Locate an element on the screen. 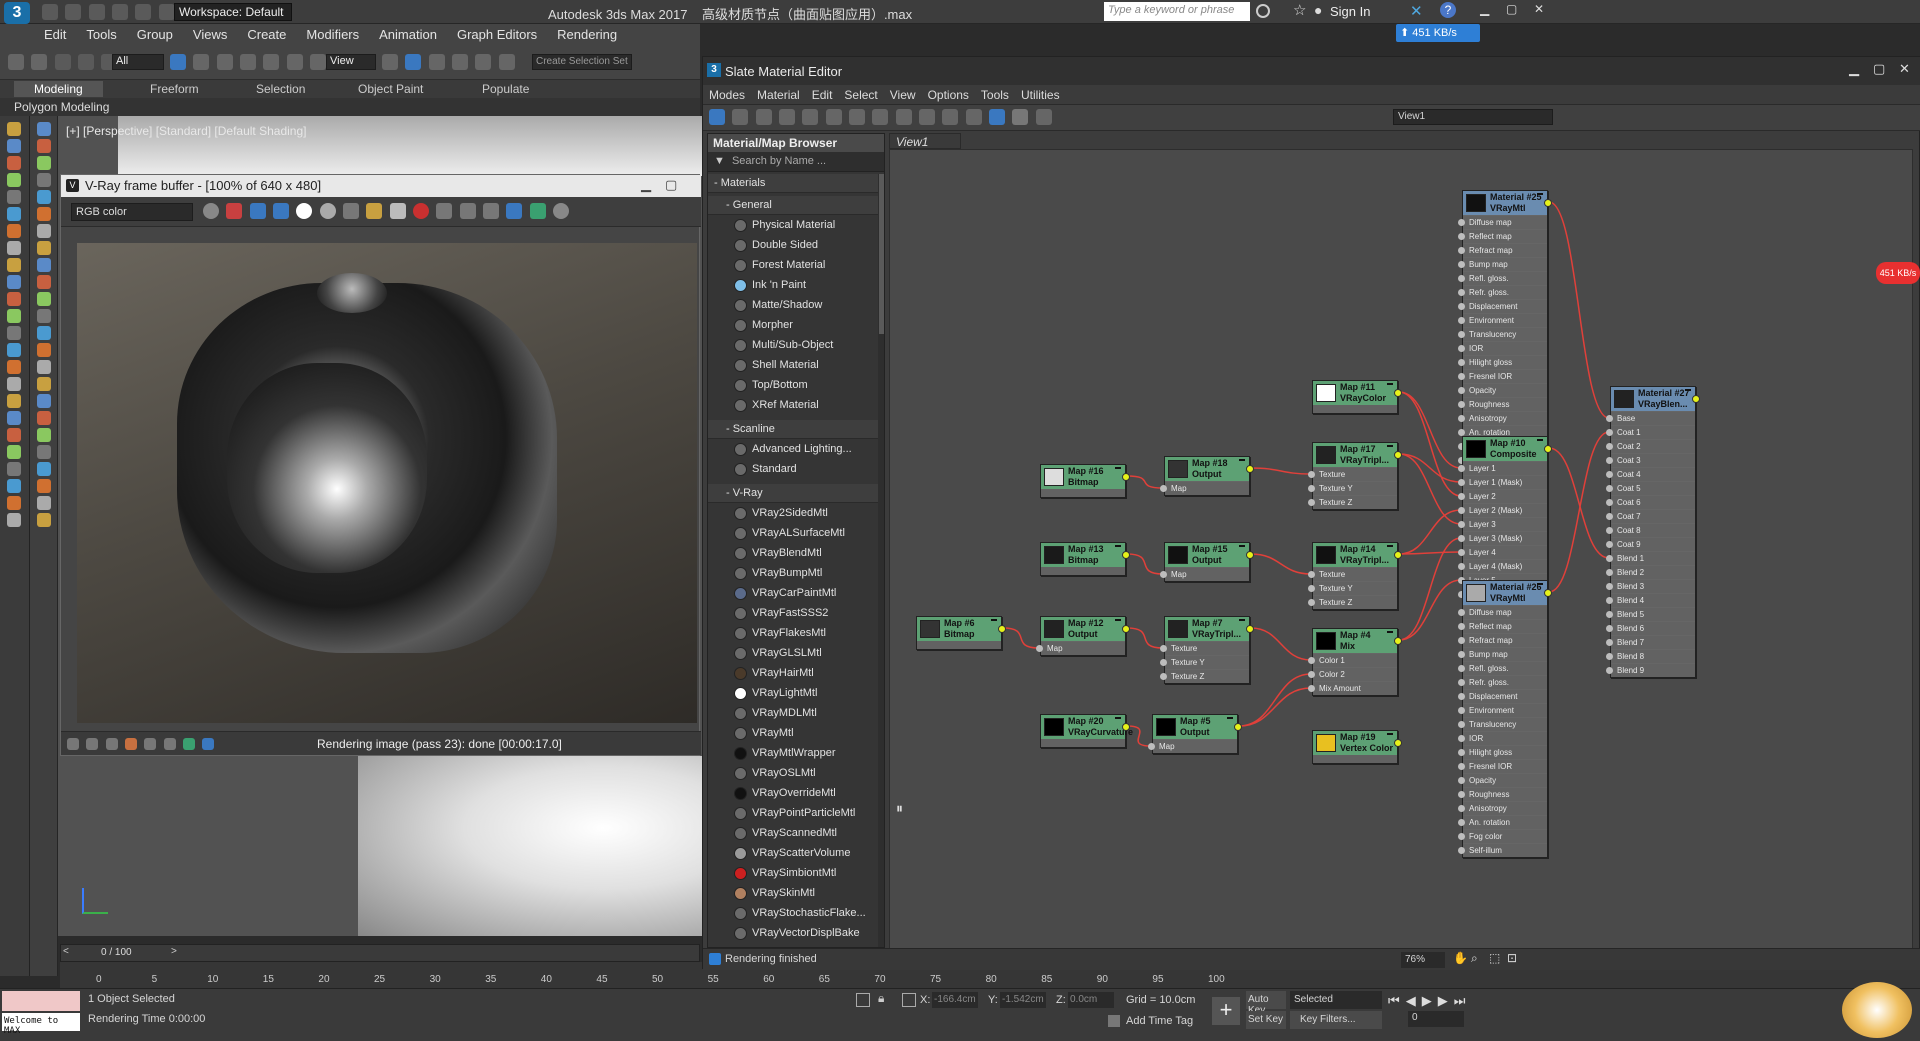 This screenshot has height=1041, width=1920. scene-tool-13-icon is located at coordinates (44, 333).